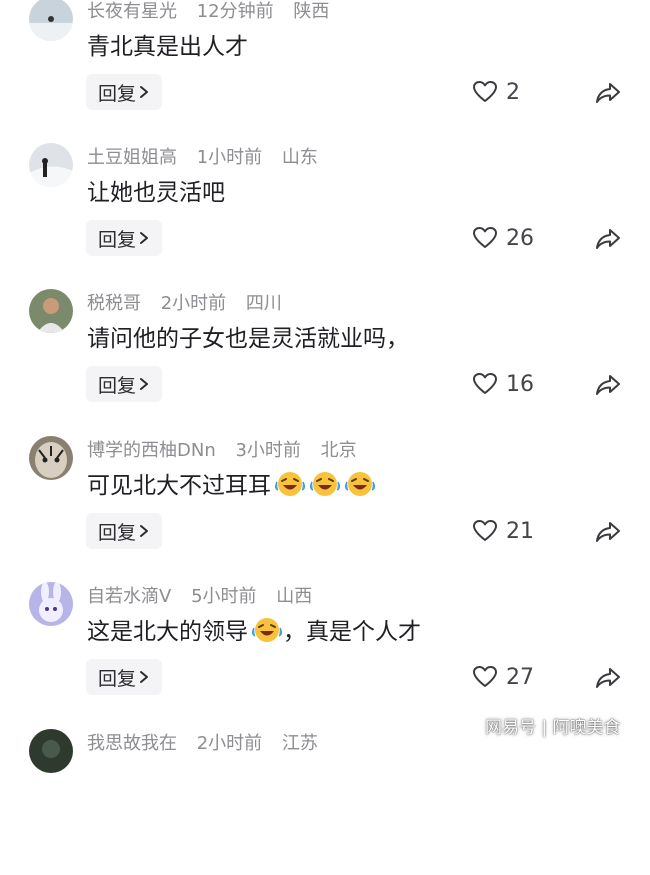  Describe the element at coordinates (299, 157) in the screenshot. I see `comment-location: 山东` at that location.